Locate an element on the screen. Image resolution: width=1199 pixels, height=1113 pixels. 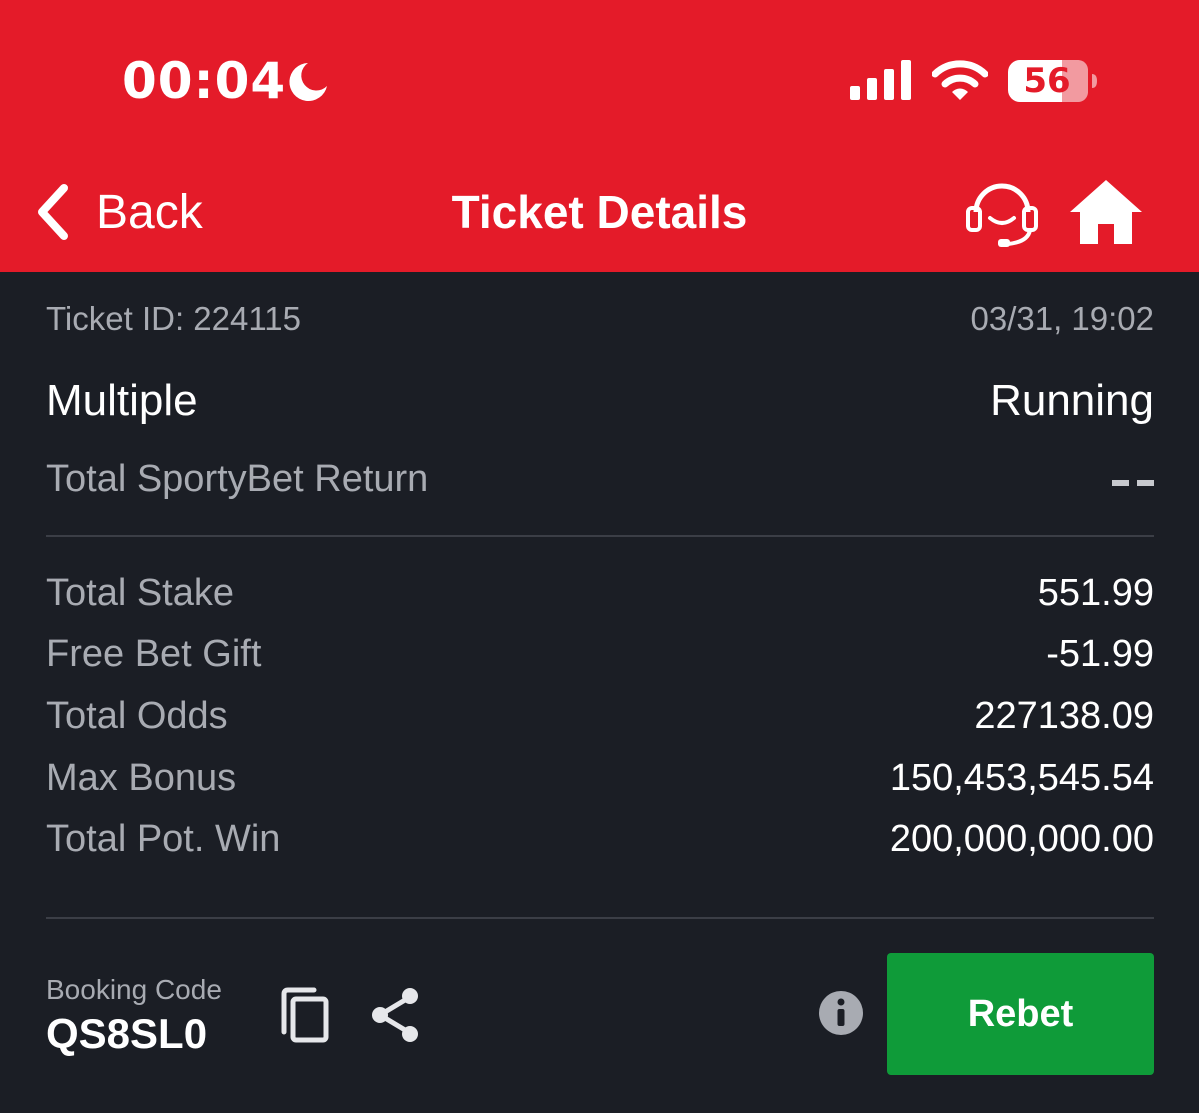
ticket-status: Running is located at coordinates (1072, 400).